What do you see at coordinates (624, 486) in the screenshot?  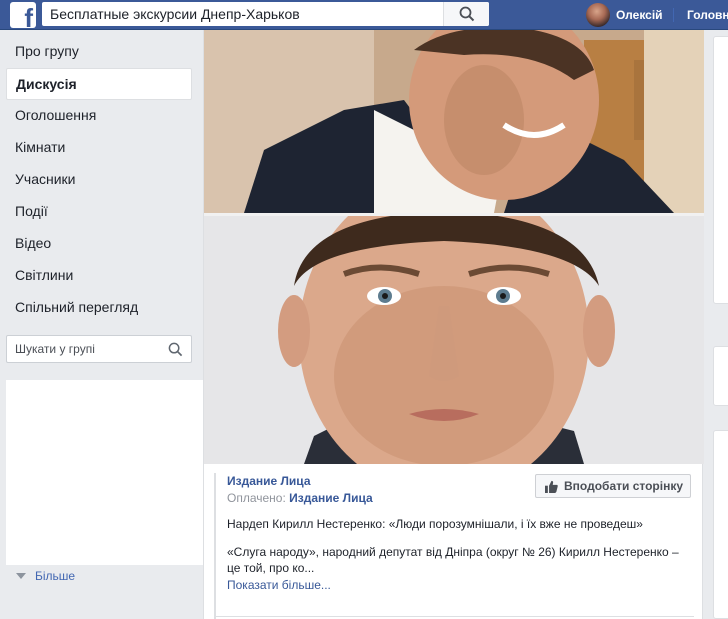 I see `like-page-label: Вподобати сторінку` at bounding box center [624, 486].